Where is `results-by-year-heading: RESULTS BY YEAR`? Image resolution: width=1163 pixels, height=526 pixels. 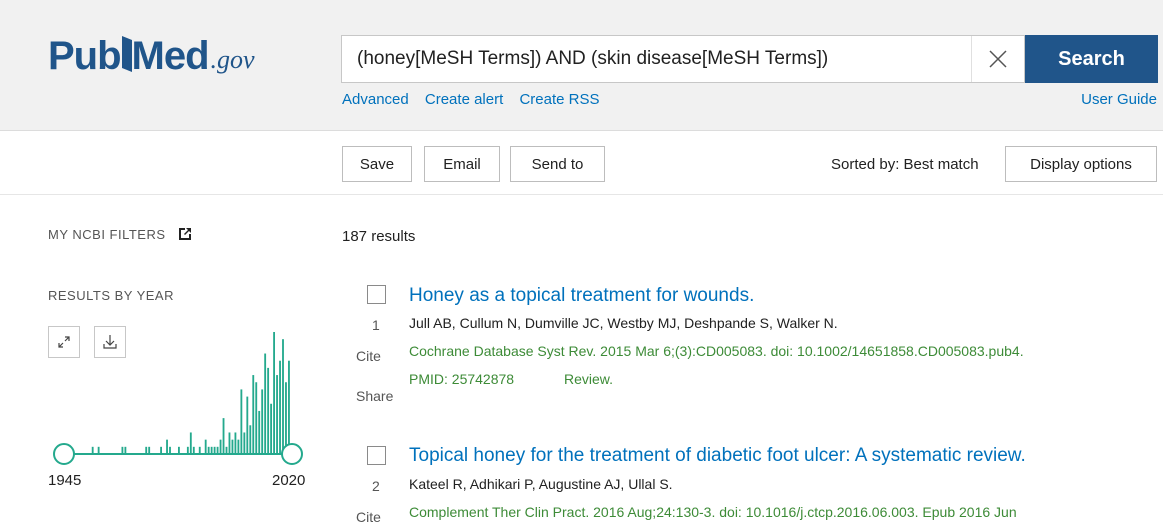 results-by-year-heading: RESULTS BY YEAR is located at coordinates (111, 295).